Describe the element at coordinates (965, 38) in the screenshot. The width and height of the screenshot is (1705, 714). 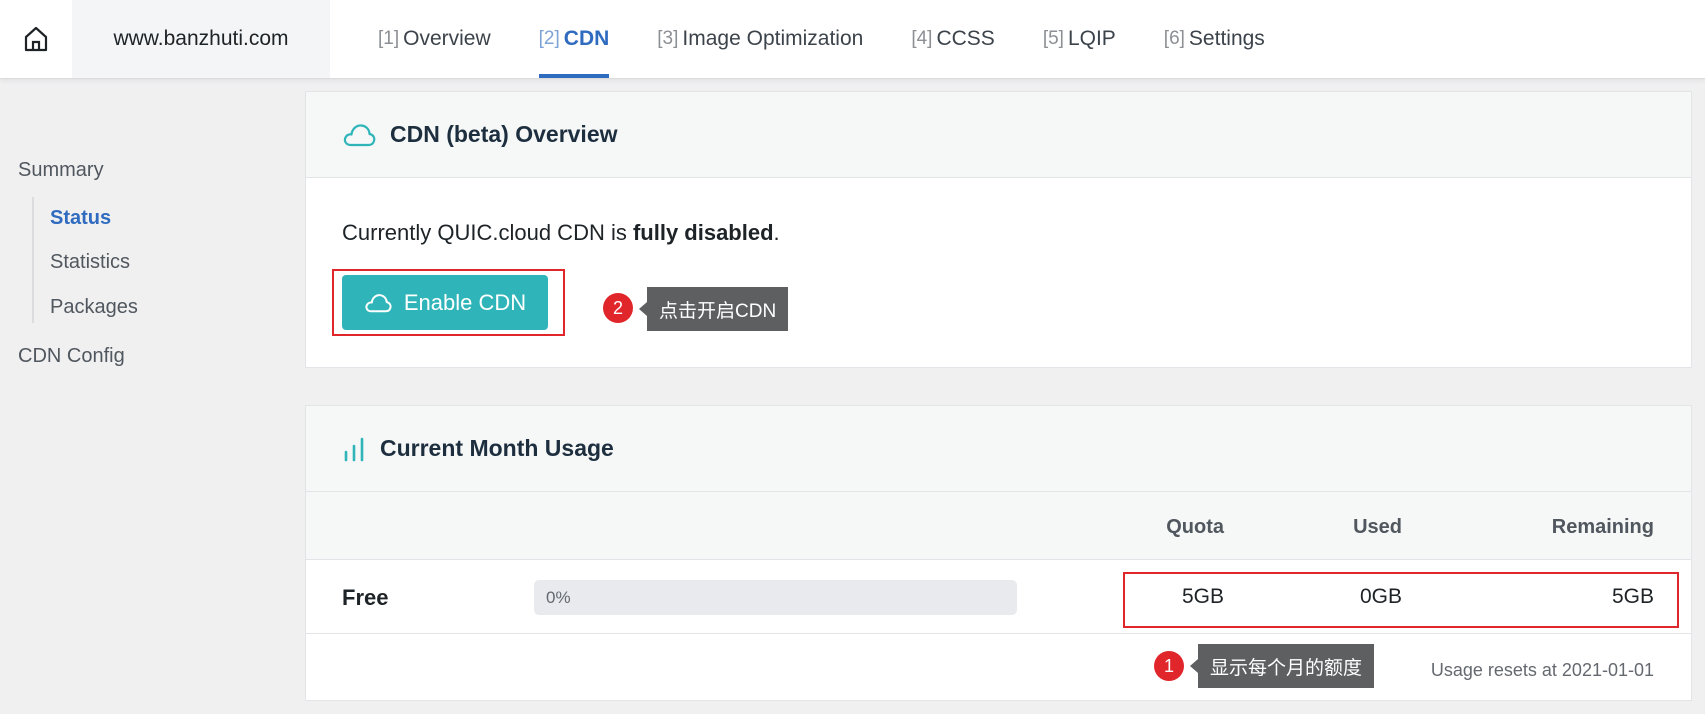
I see `tab-label: CCSS` at that location.